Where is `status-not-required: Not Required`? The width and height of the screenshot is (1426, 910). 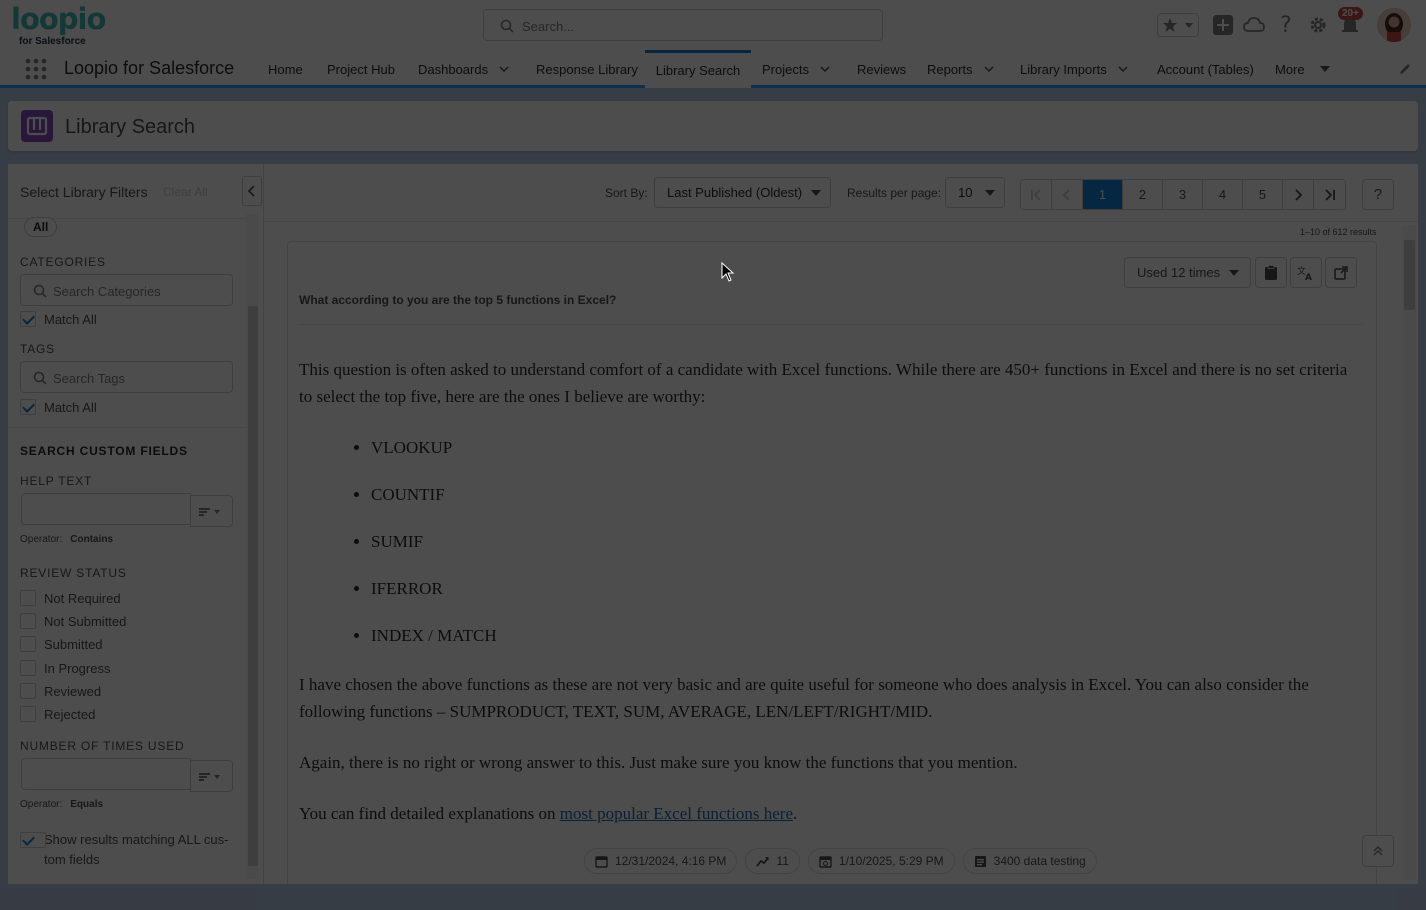 status-not-required: Not Required is located at coordinates (70, 598).